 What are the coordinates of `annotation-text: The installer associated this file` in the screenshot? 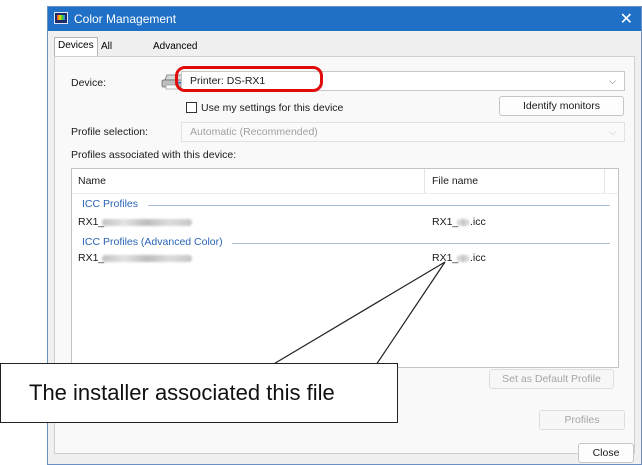 It's located at (182, 392).